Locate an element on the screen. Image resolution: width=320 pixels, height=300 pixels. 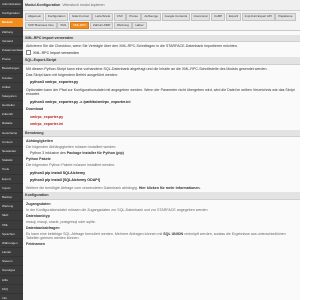
page-title-text: Modul-Konfiguration is located at coordinates (43, 5).